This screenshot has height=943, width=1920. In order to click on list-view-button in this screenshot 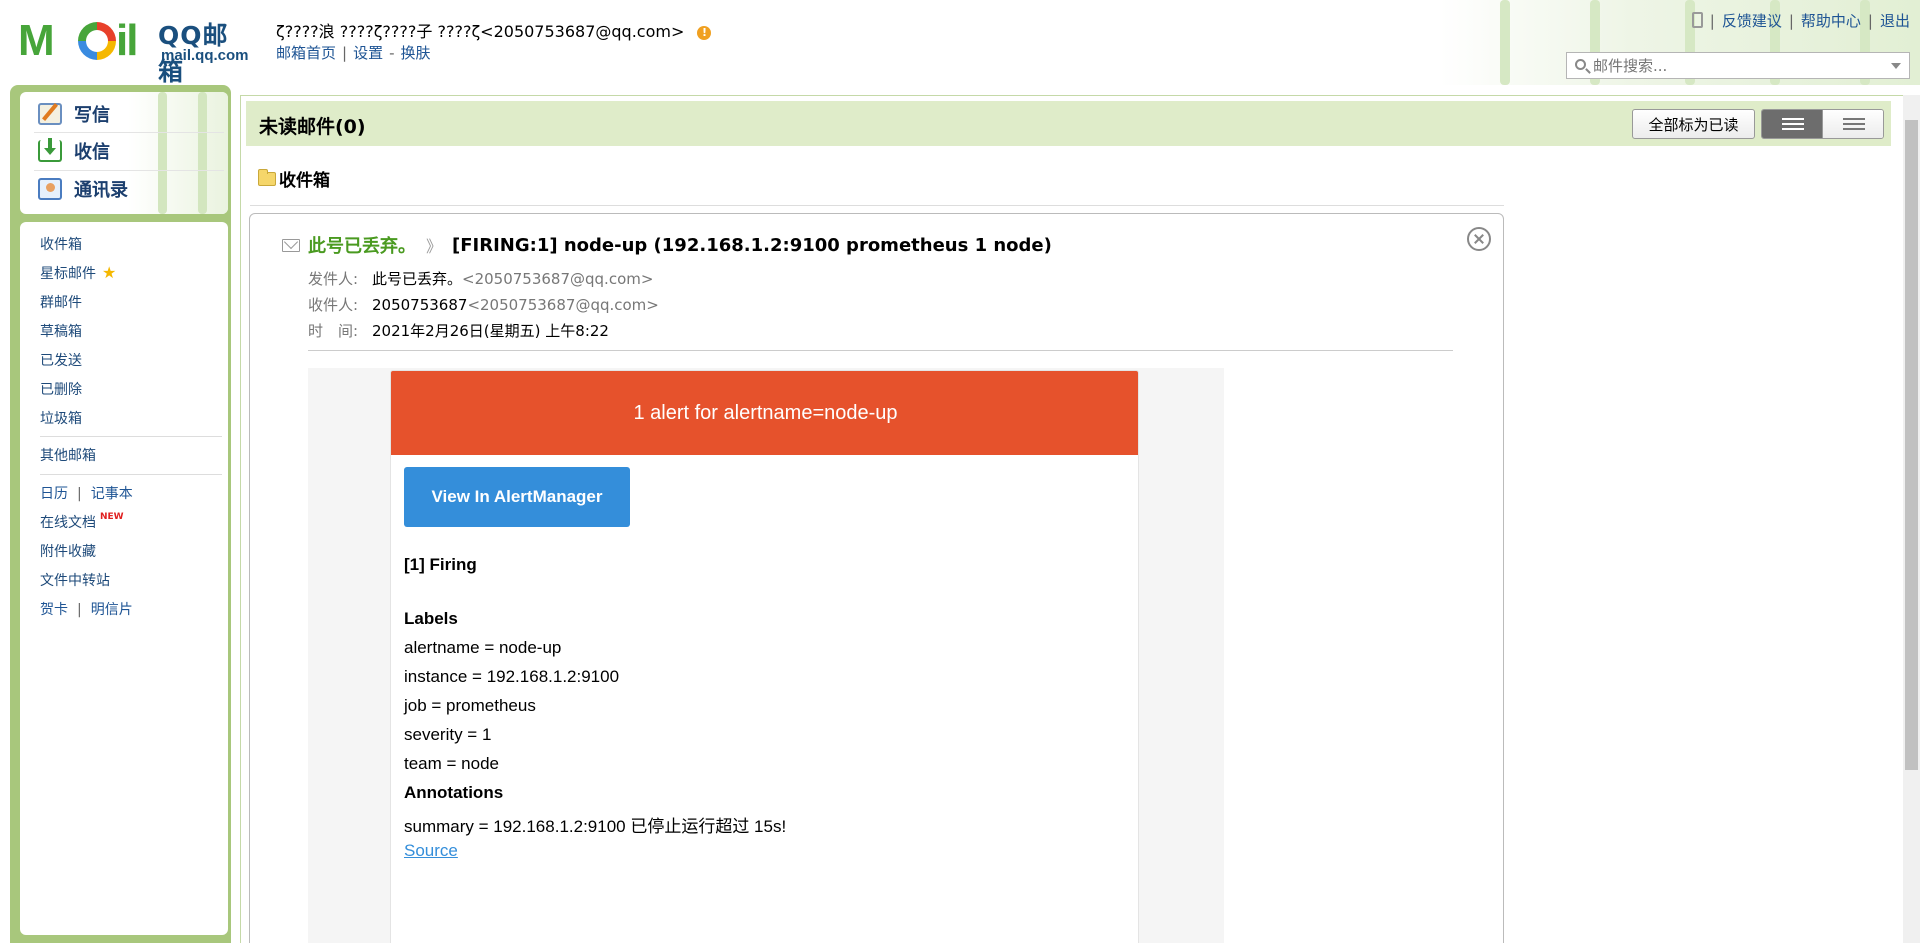, I will do `click(1852, 124)`.